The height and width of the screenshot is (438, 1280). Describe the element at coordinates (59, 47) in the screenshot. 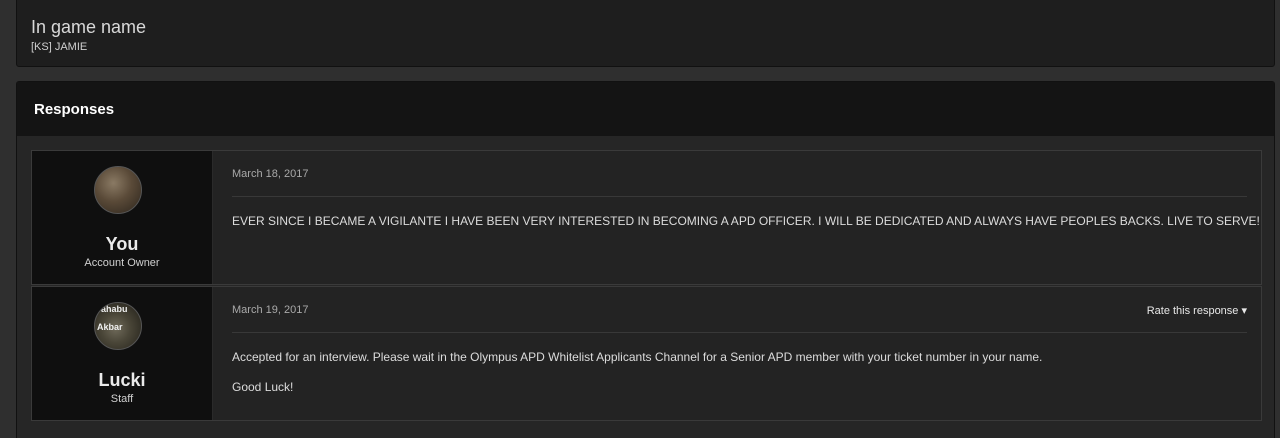

I see `field-value: [KS] JAMIE` at that location.